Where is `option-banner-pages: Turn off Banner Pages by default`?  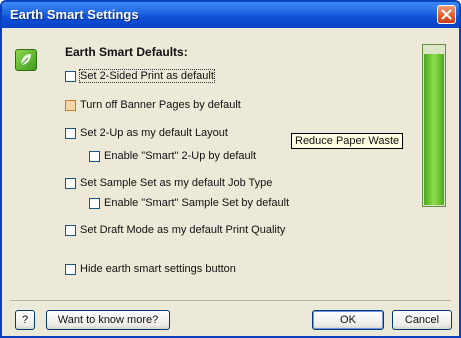 option-banner-pages: Turn off Banner Pages by default is located at coordinates (153, 105).